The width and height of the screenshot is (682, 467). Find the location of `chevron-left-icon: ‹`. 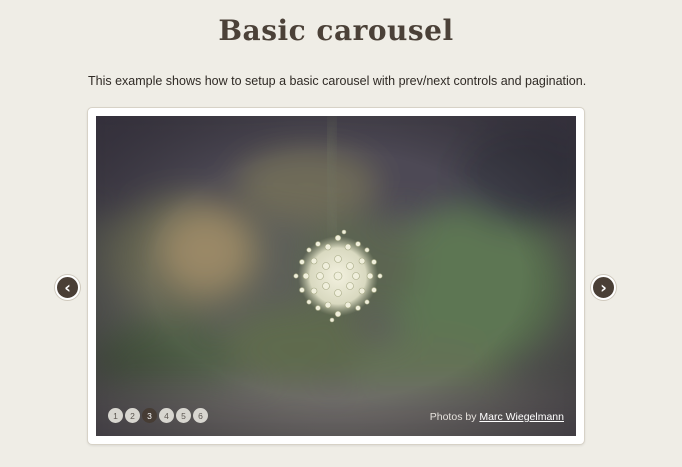

chevron-left-icon: ‹ is located at coordinates (67, 287).